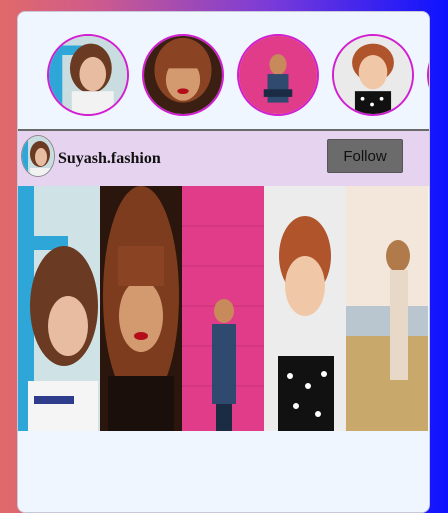  I want to click on profile-avatar, so click(38, 156).